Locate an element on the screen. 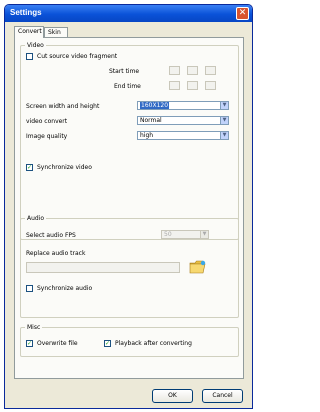 This screenshot has height=412, width=320. misc-group-label: Misc is located at coordinates (34, 327).